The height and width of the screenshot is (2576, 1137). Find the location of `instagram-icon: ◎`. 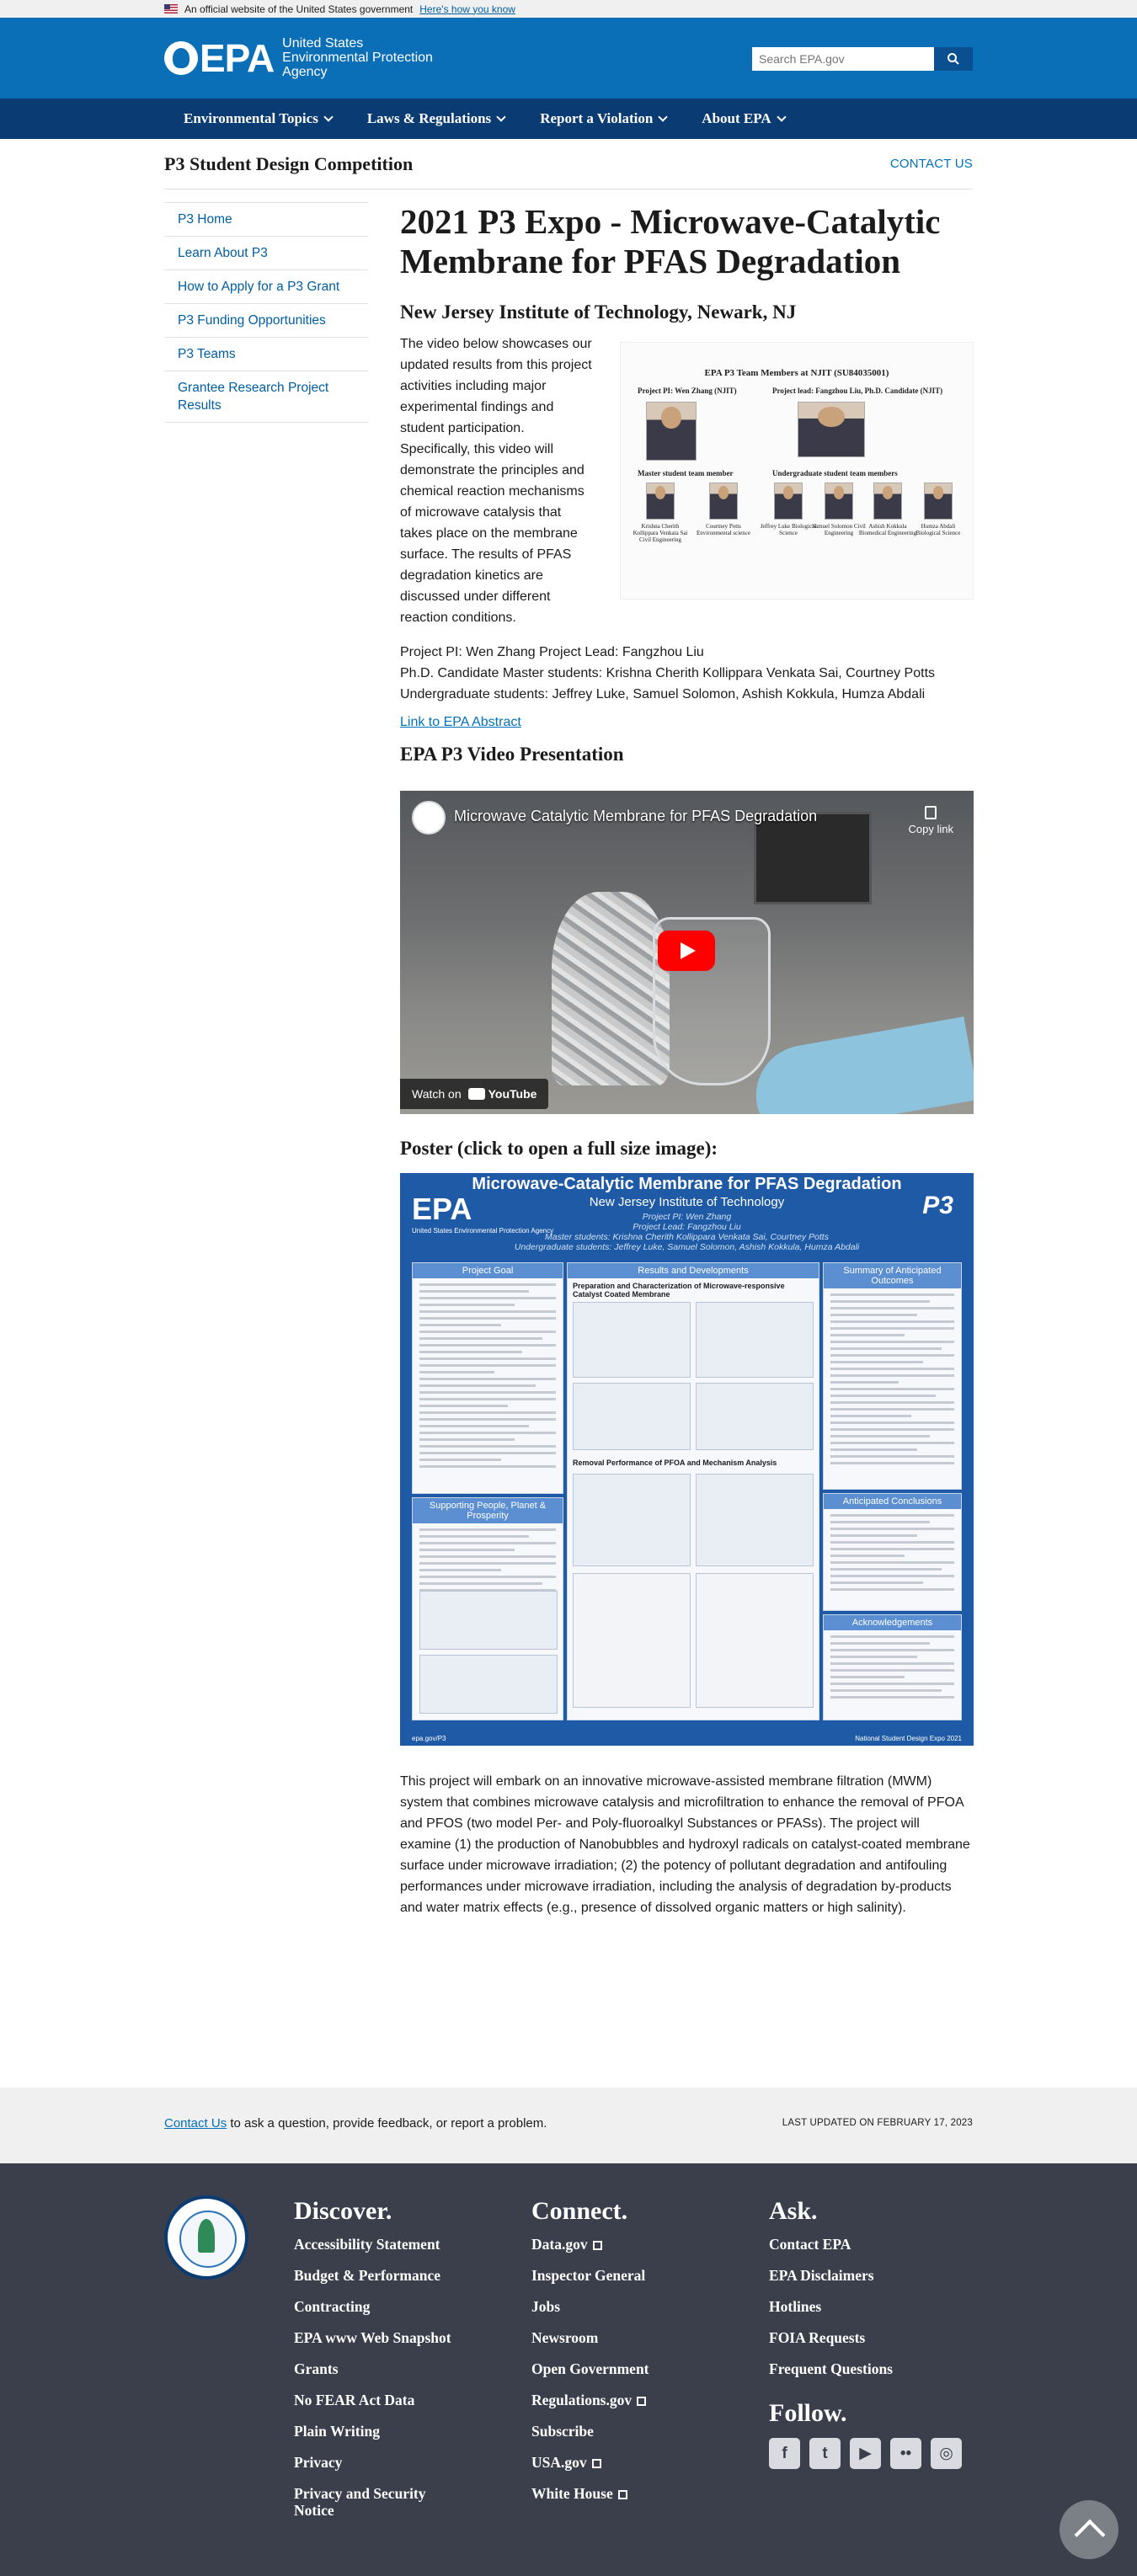

instagram-icon: ◎ is located at coordinates (947, 2453).